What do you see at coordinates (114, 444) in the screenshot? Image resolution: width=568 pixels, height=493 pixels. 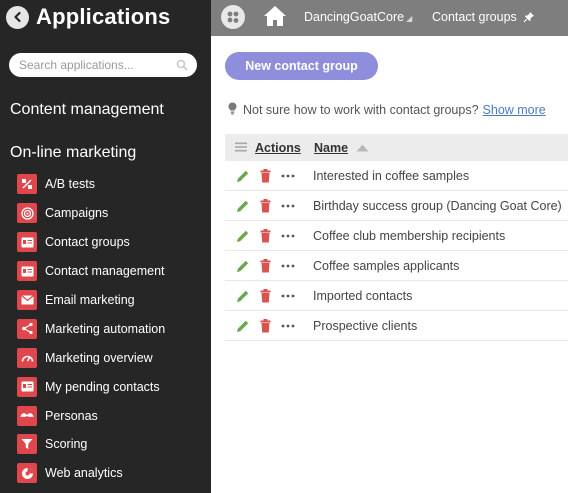 I see `sidebar-item-scoring: Scoring` at bounding box center [114, 444].